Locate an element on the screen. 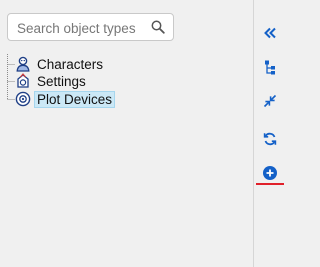 The image size is (320, 267). settings-icon is located at coordinates (23, 81).